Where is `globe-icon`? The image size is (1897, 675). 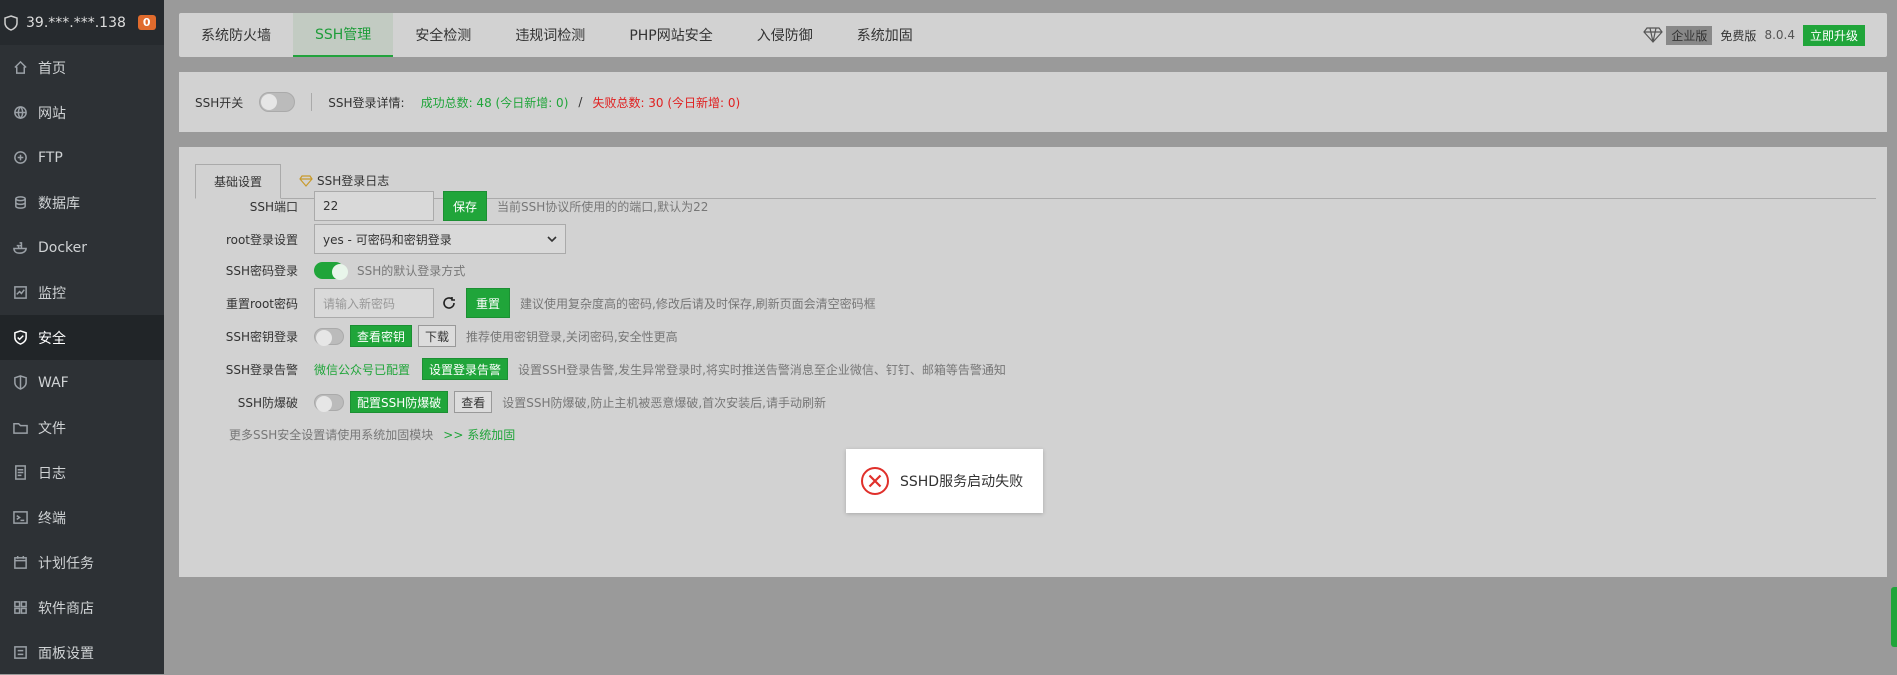
globe-icon is located at coordinates (20, 113).